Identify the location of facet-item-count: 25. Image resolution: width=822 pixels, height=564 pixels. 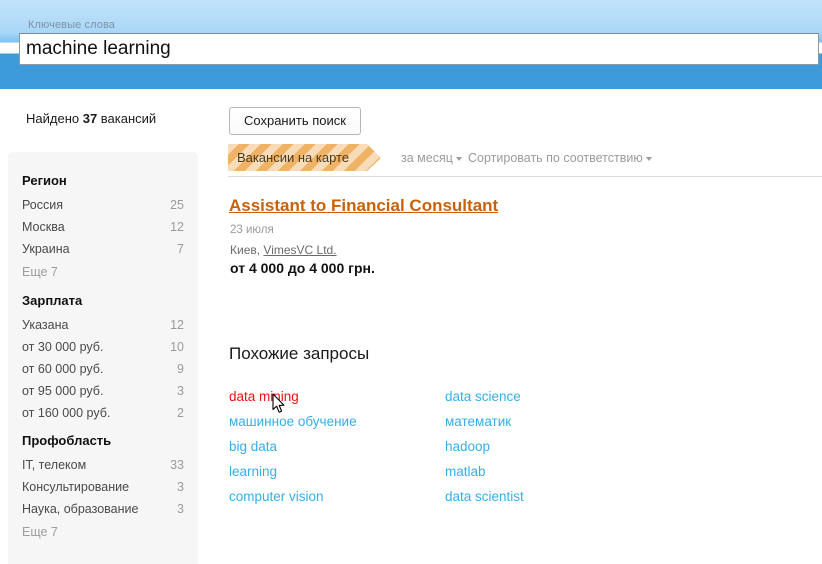
(177, 205).